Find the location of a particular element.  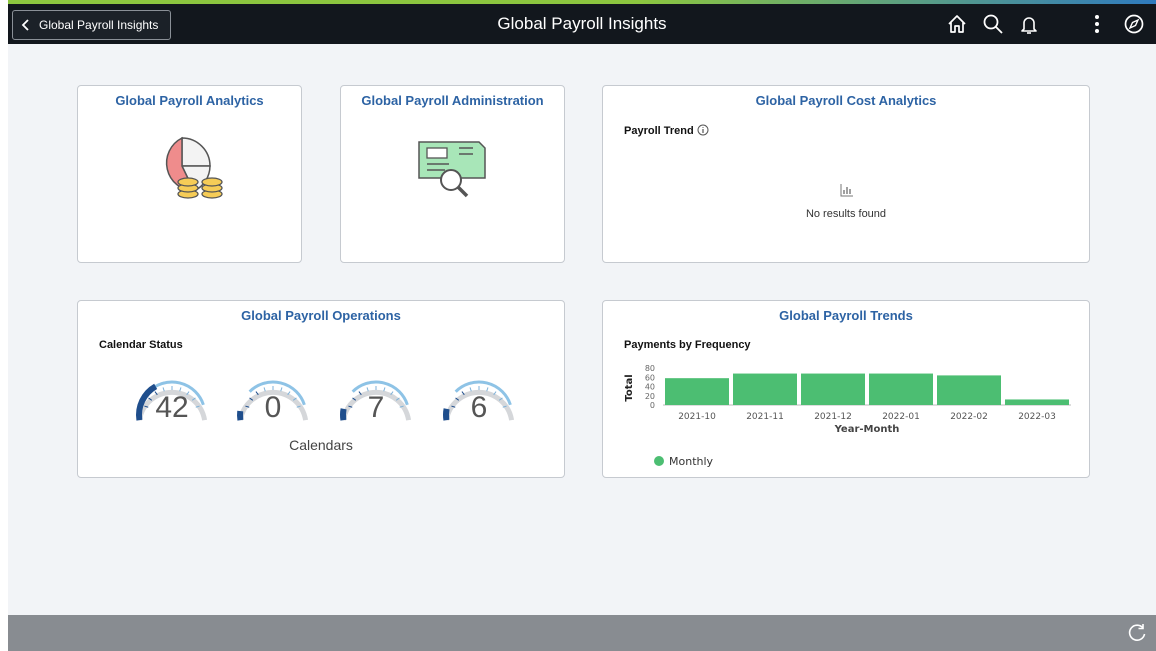

back-button-label: Global Payroll Insights is located at coordinates (99, 25).